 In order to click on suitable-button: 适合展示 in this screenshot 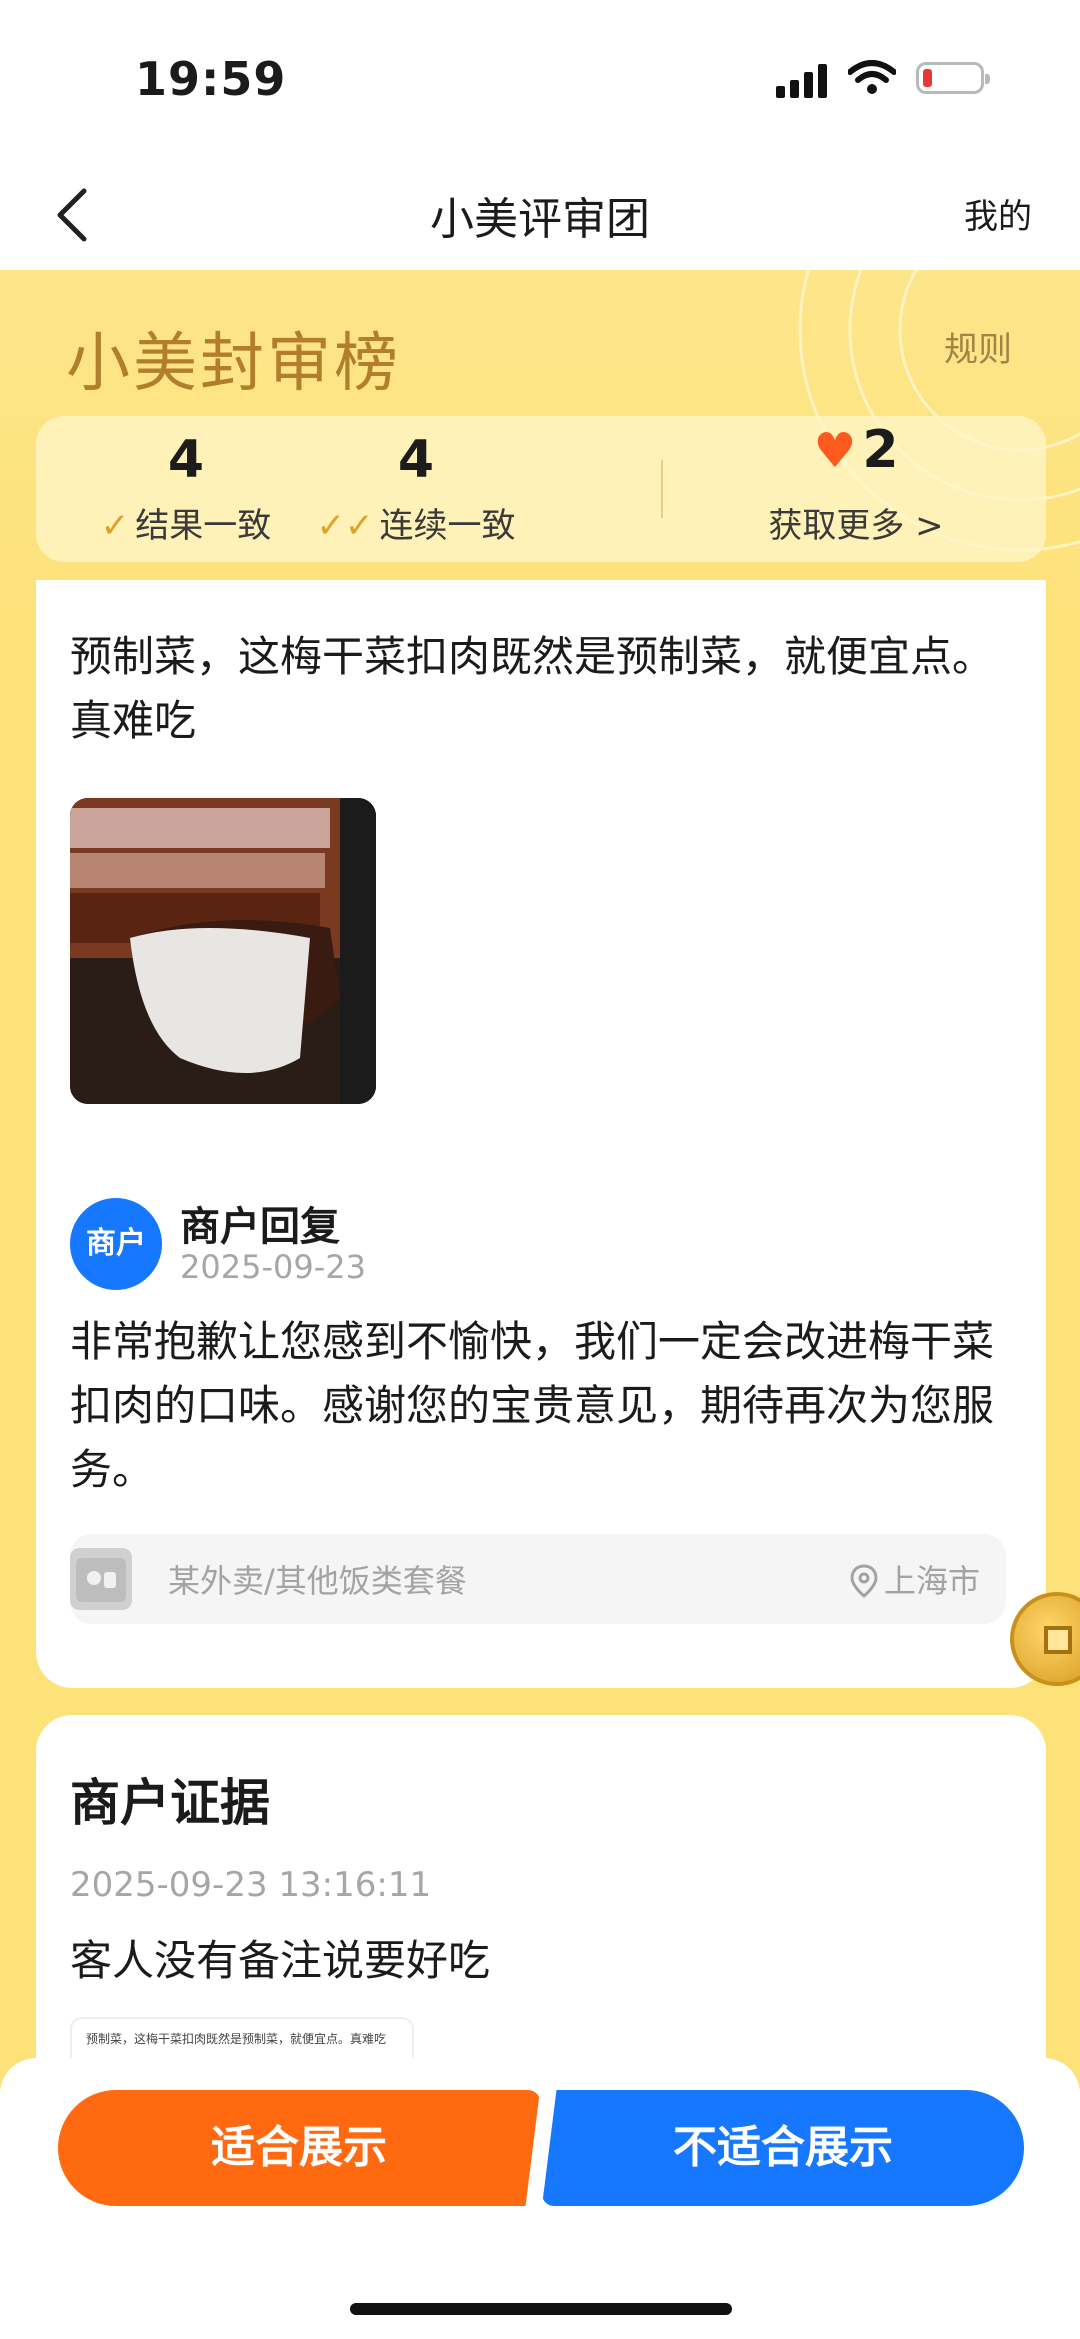, I will do `click(299, 2148)`.